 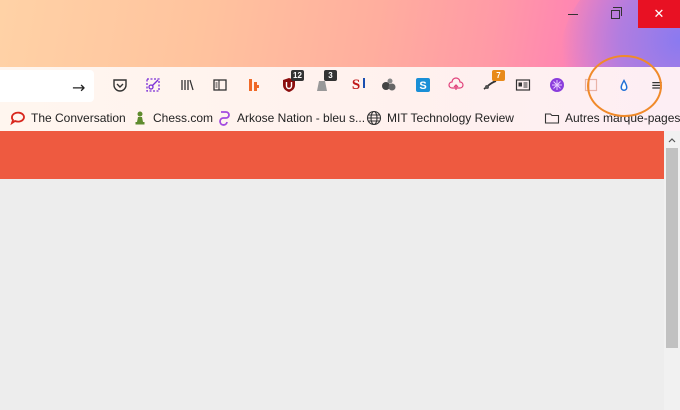 I want to click on globe-icon, so click(x=374, y=118).